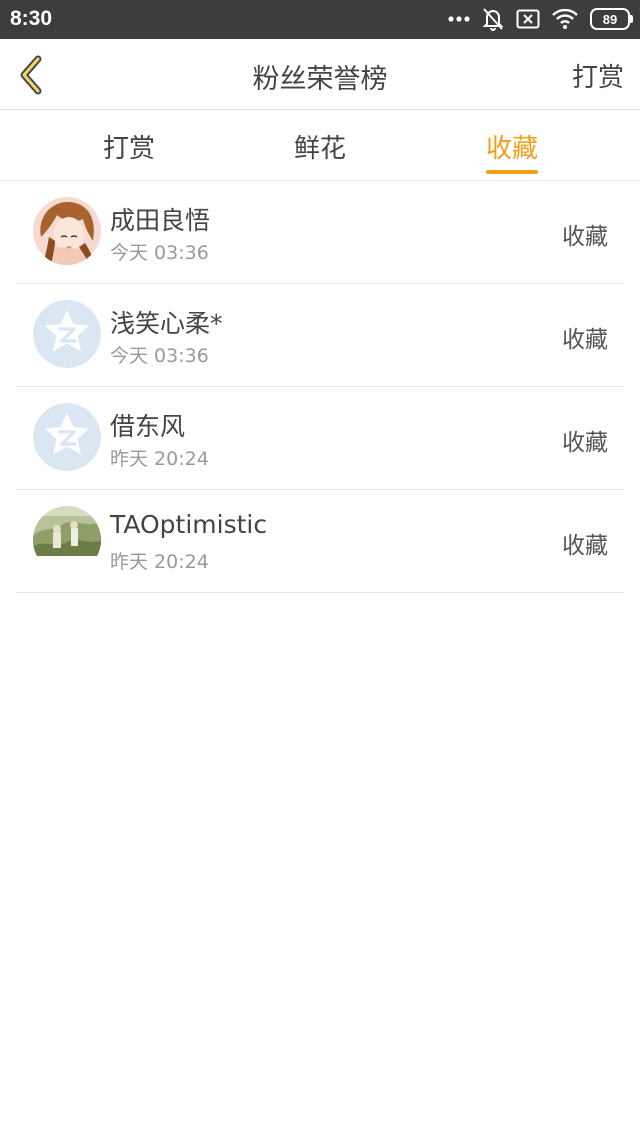 The image size is (640, 1138). What do you see at coordinates (528, 19) in the screenshot?
I see `sim-off-icon` at bounding box center [528, 19].